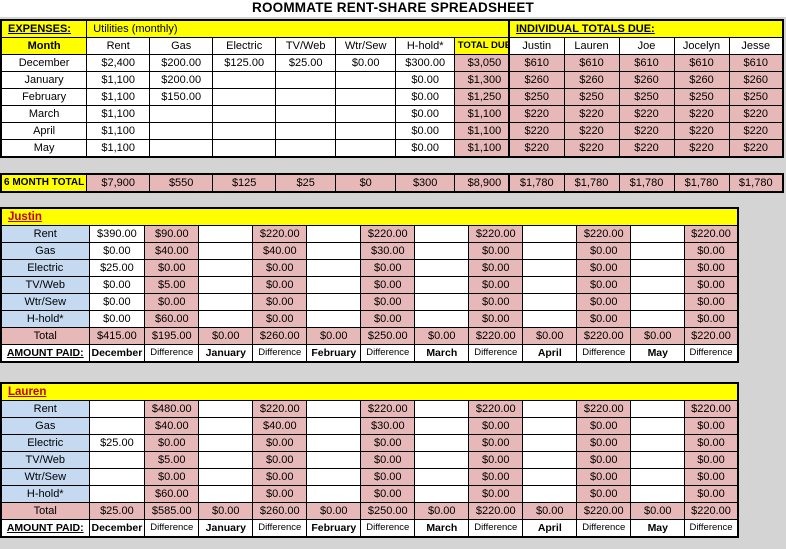 The image size is (786, 549). What do you see at coordinates (117, 234) in the screenshot?
I see `cell-amount-paid: $390.00` at bounding box center [117, 234].